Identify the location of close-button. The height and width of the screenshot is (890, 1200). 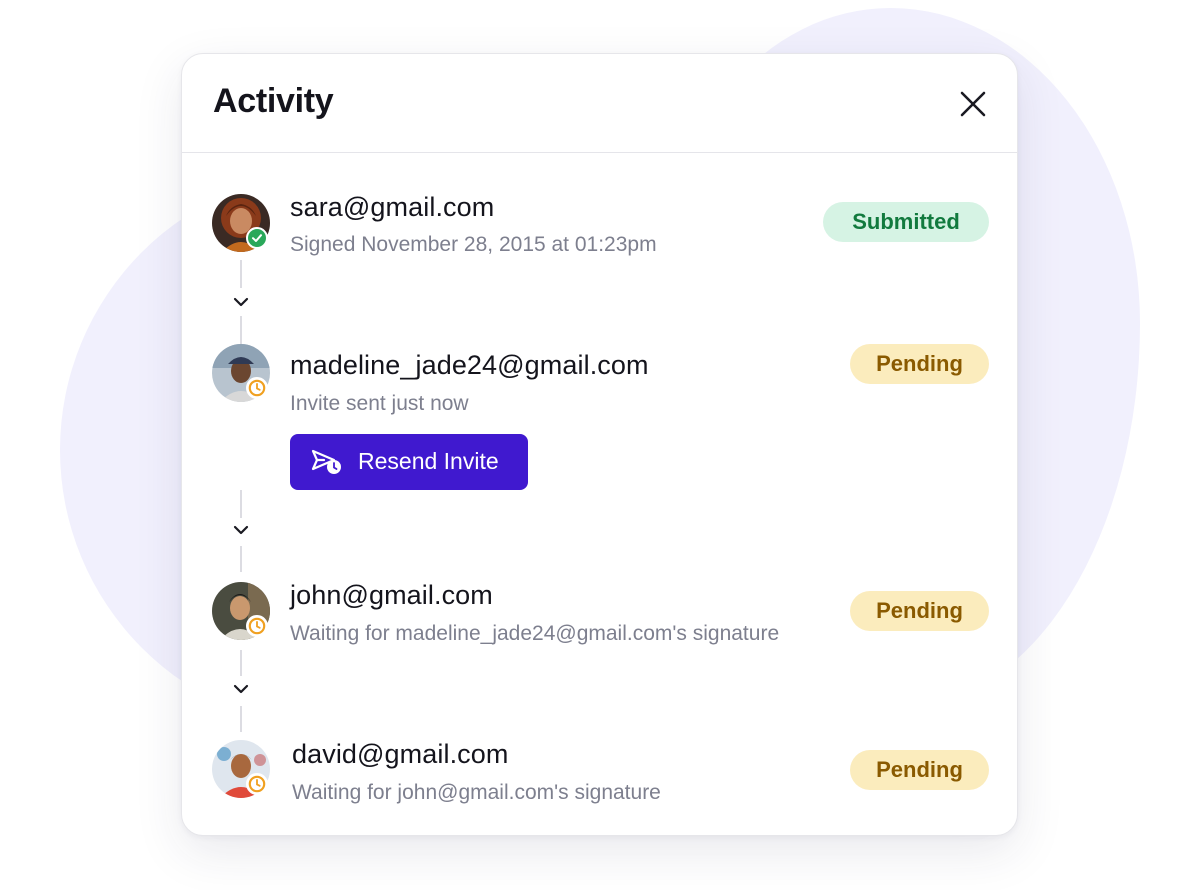
(973, 104).